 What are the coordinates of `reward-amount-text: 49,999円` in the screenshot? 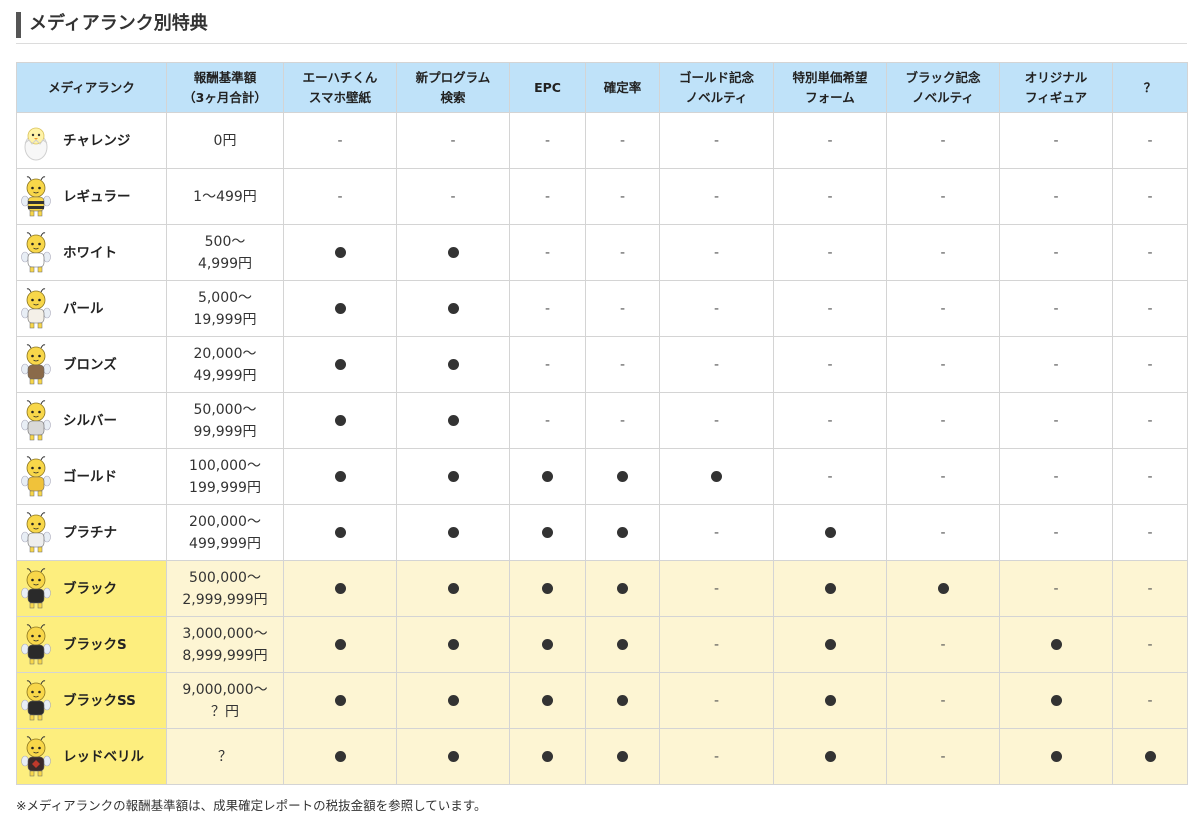 It's located at (225, 375).